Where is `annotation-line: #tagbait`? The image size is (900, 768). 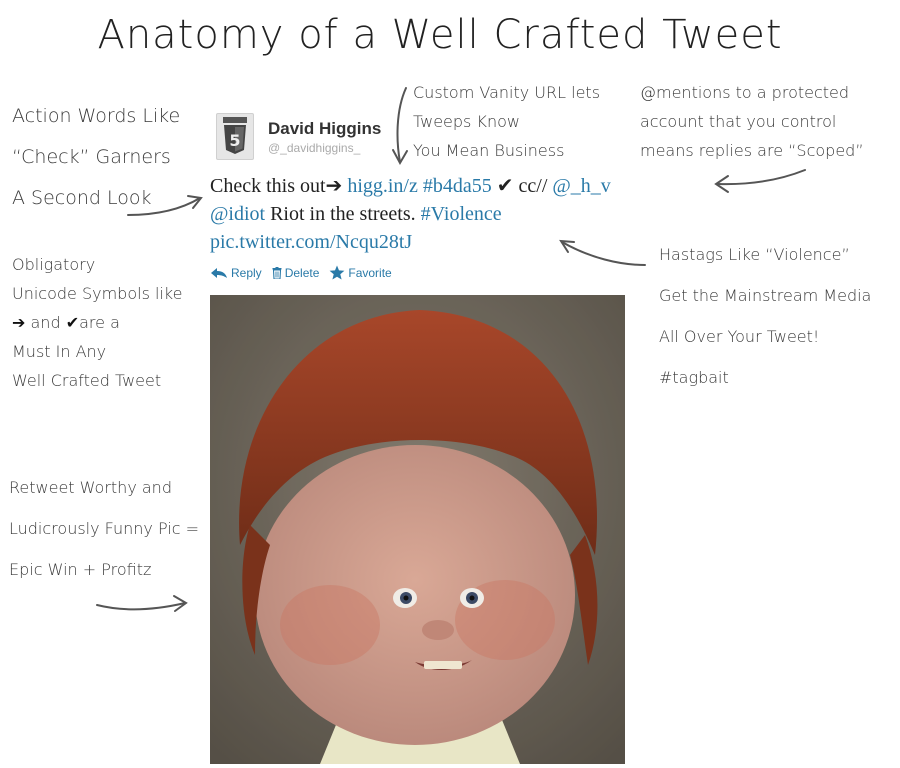
annotation-line: #tagbait is located at coordinates (694, 377).